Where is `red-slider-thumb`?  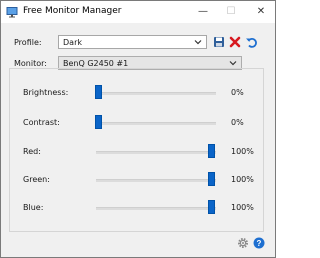
red-slider-thumb is located at coordinates (211, 151).